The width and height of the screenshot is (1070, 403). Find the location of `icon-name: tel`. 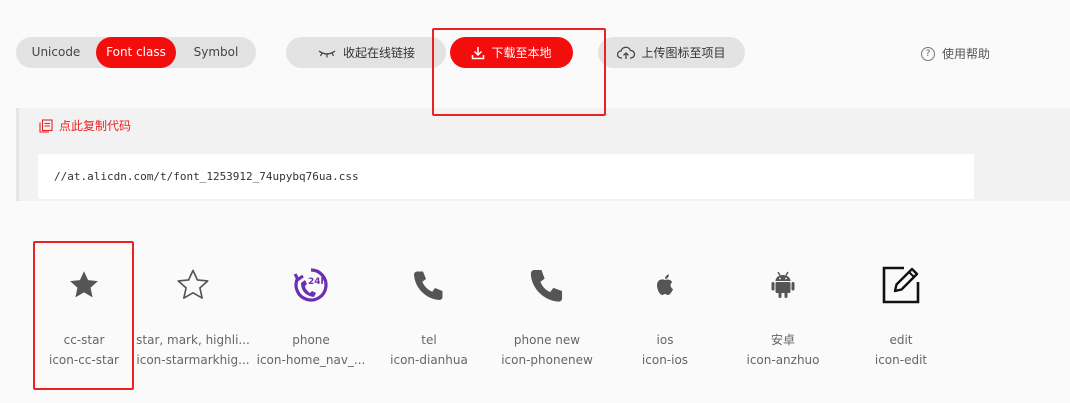

icon-name: tel is located at coordinates (429, 340).